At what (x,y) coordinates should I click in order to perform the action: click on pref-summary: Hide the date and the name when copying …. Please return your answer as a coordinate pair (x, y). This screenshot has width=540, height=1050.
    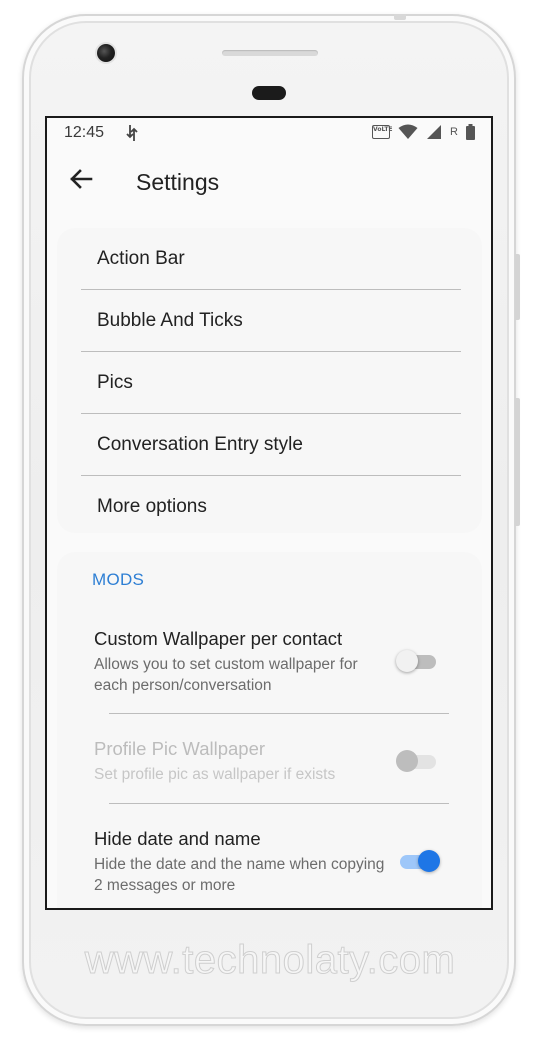
    Looking at the image, I should click on (239, 875).